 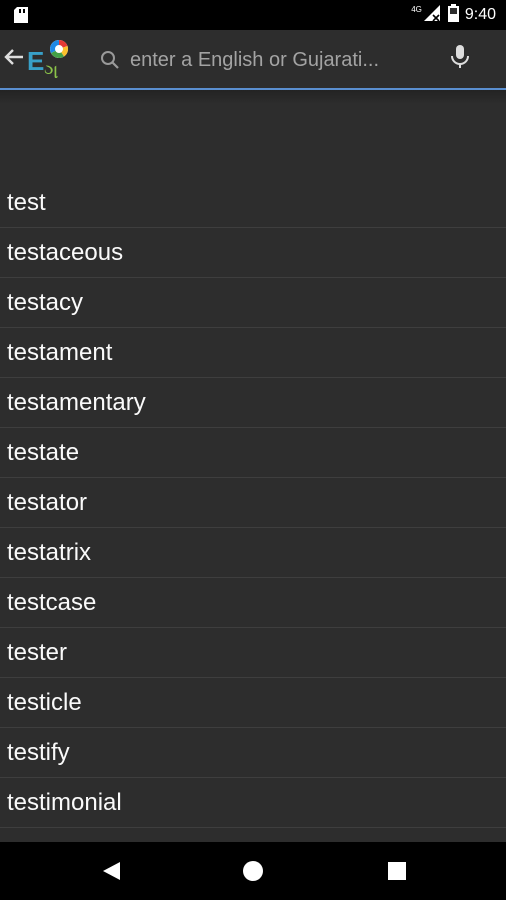 I want to click on sd-card-icon, so click(x=21, y=17).